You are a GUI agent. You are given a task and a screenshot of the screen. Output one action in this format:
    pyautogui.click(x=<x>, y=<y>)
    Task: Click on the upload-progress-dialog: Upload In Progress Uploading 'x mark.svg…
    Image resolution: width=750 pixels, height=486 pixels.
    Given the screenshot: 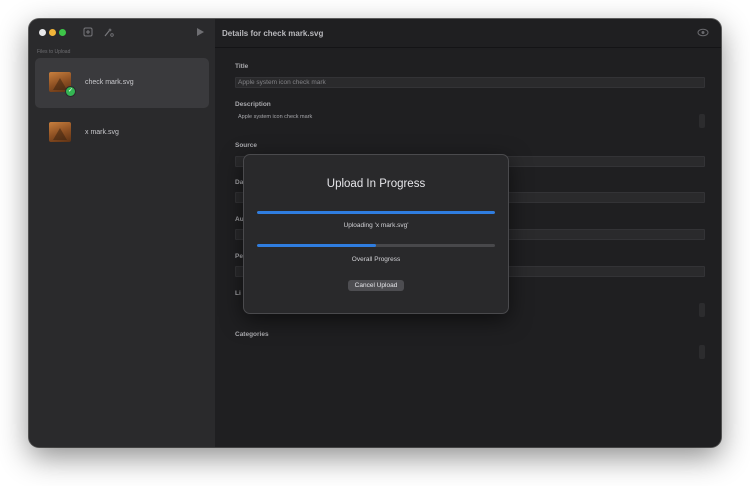 What is the action you would take?
    pyautogui.click(x=376, y=234)
    